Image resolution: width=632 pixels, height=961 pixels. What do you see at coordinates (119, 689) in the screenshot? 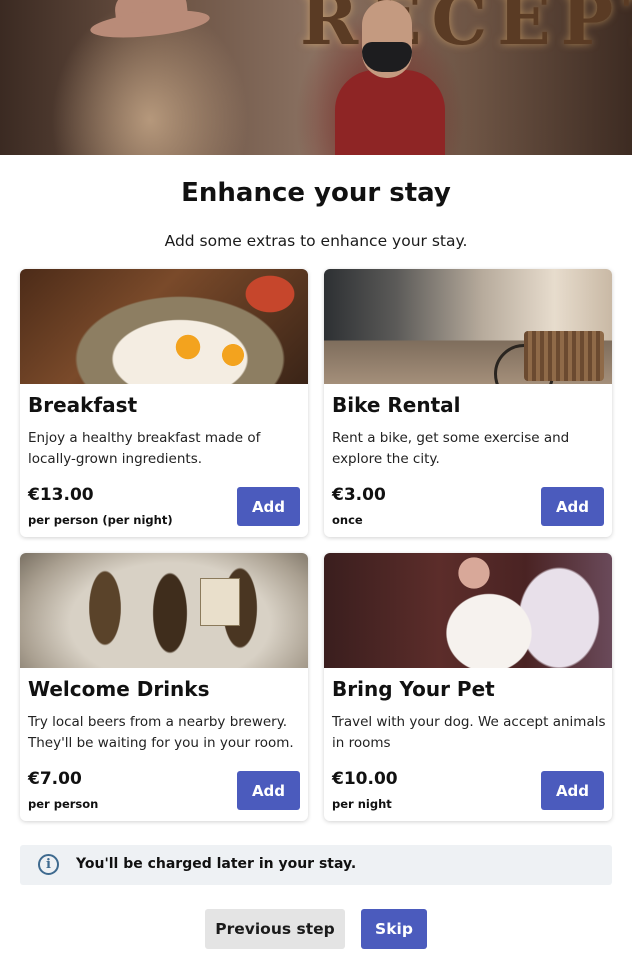
I see `extra-name: Welcome Drinks` at bounding box center [119, 689].